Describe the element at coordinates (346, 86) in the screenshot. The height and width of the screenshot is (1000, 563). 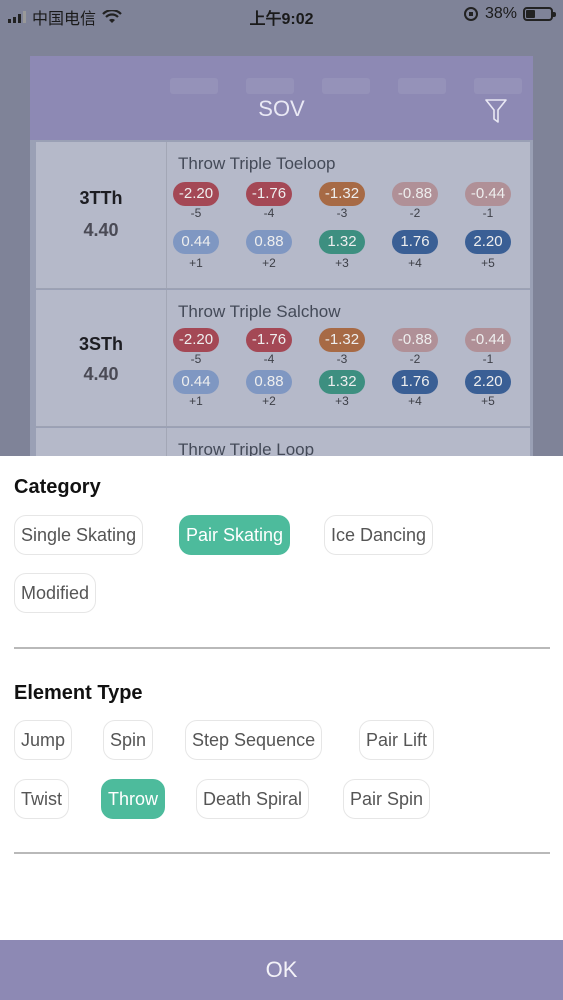
I see `header-tabs` at that location.